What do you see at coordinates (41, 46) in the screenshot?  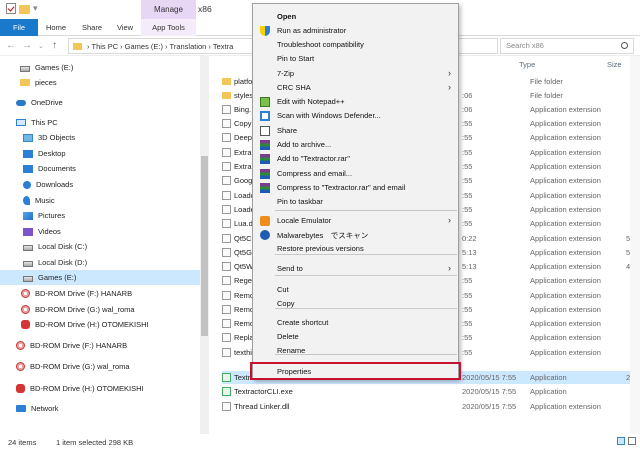 I see `recent-locations-icon: ⌄` at bounding box center [41, 46].